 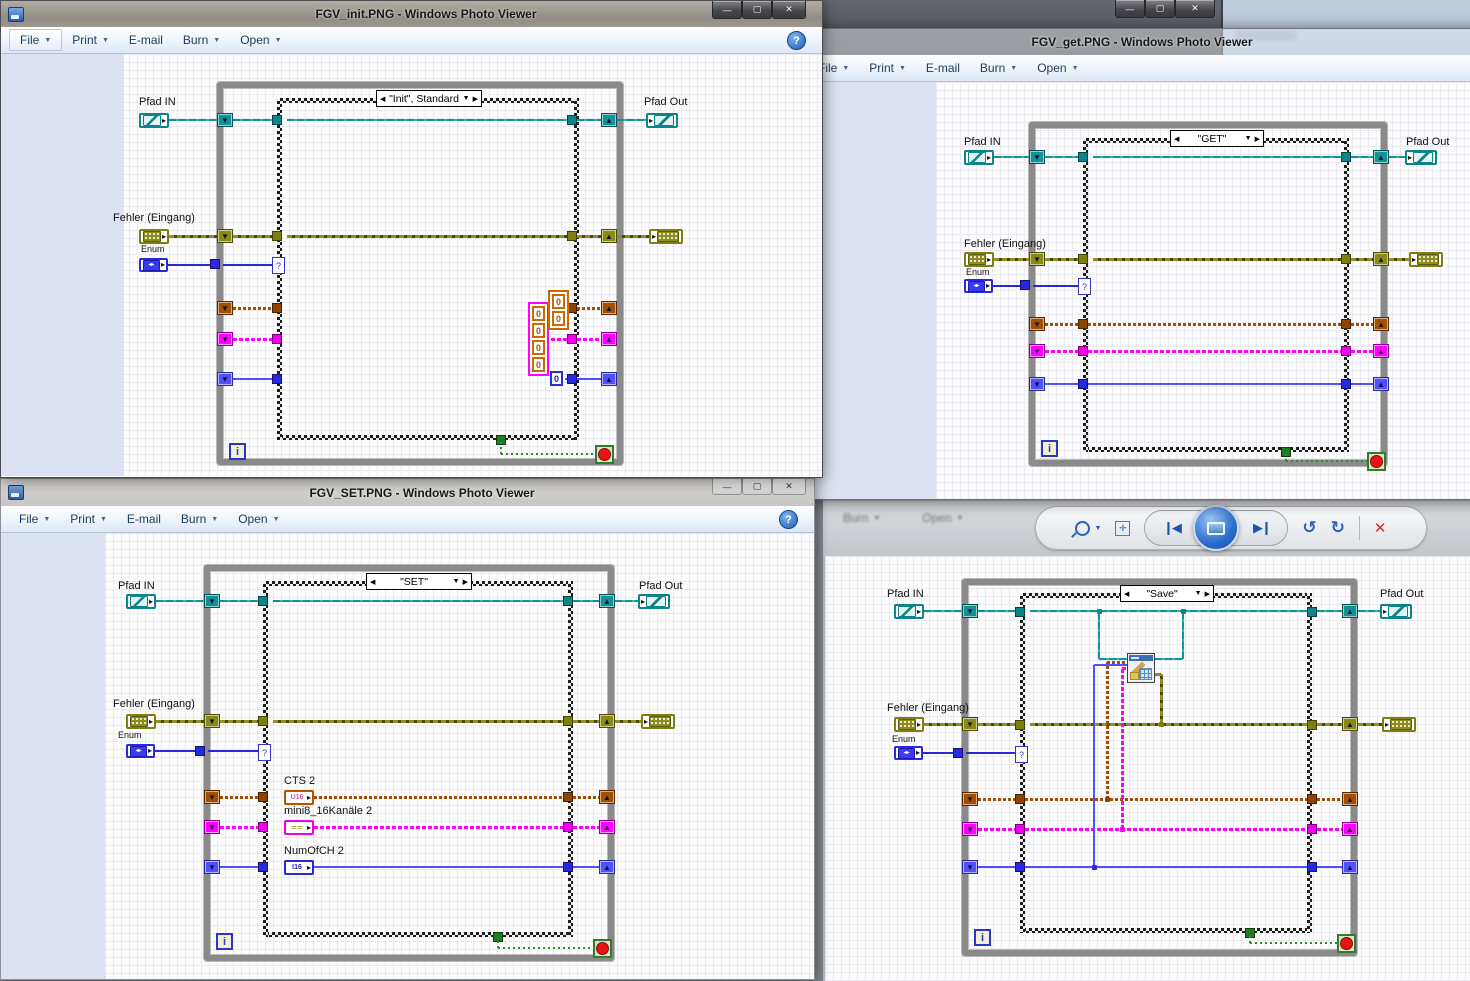 What do you see at coordinates (1380, 528) in the screenshot?
I see `delete-button: ✕` at bounding box center [1380, 528].